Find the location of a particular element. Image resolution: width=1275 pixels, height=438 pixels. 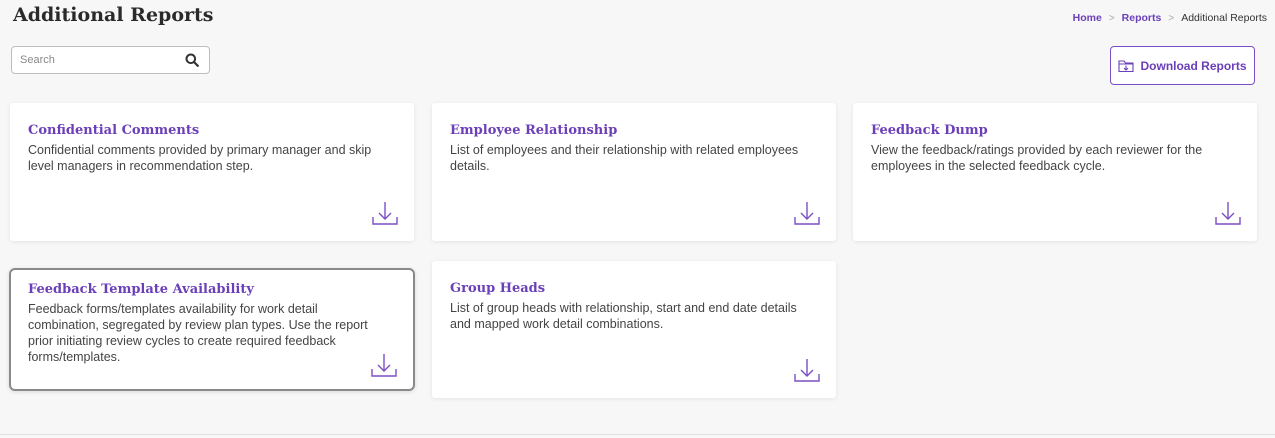

page-title: Additional Reports is located at coordinates (113, 15).